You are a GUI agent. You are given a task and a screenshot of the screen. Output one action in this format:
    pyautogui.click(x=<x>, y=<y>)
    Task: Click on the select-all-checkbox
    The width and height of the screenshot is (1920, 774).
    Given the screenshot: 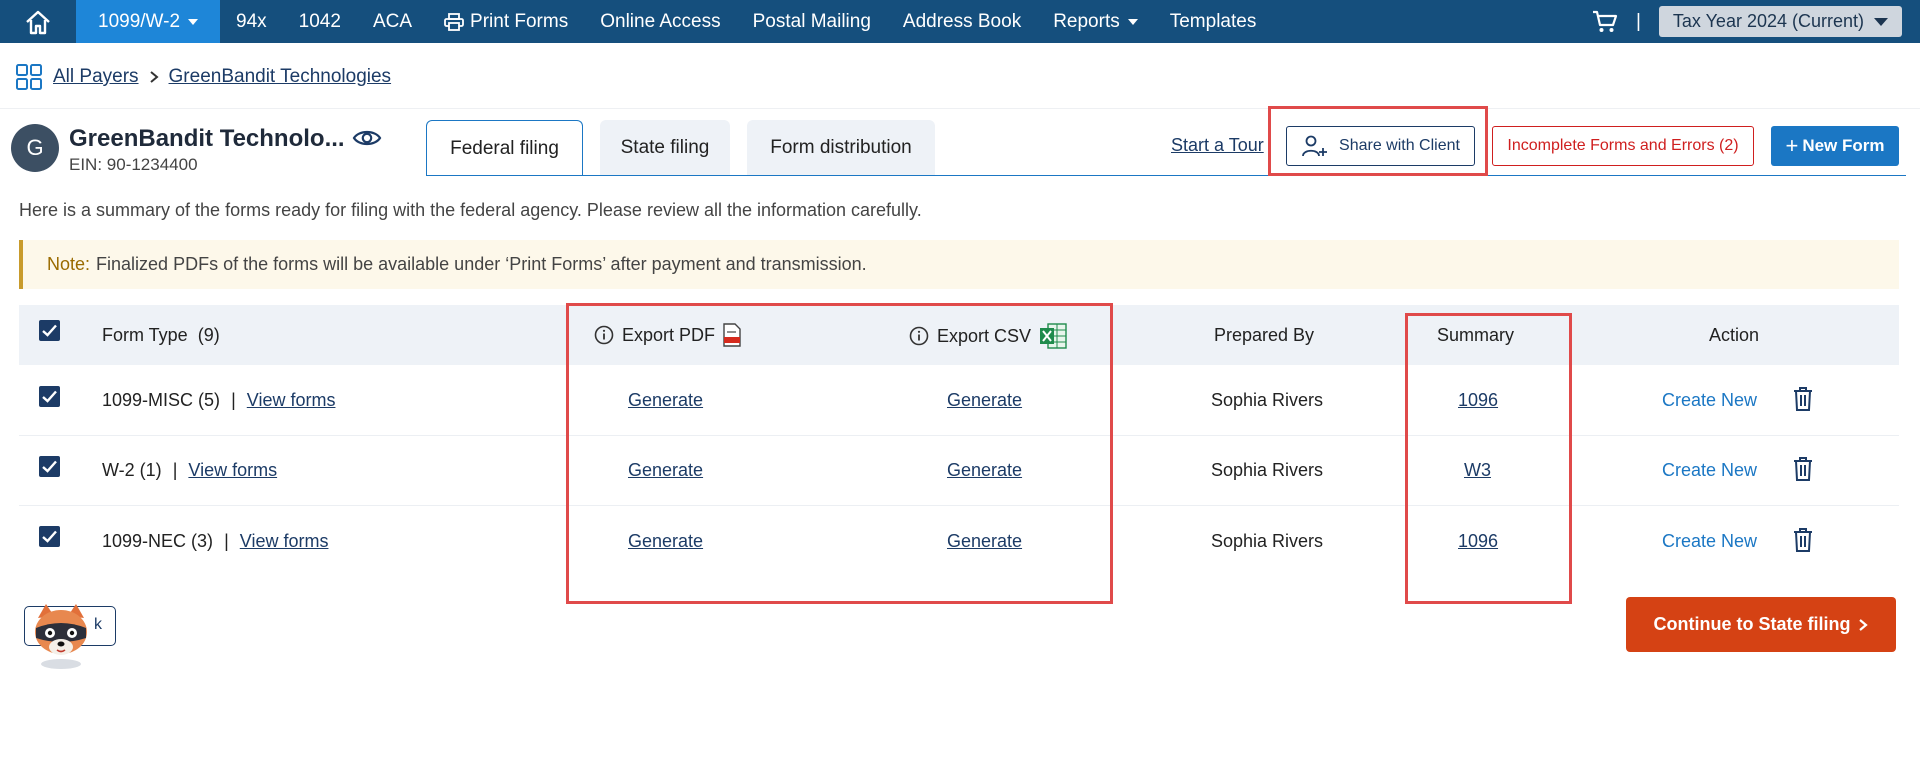 What is the action you would take?
    pyautogui.click(x=49, y=330)
    